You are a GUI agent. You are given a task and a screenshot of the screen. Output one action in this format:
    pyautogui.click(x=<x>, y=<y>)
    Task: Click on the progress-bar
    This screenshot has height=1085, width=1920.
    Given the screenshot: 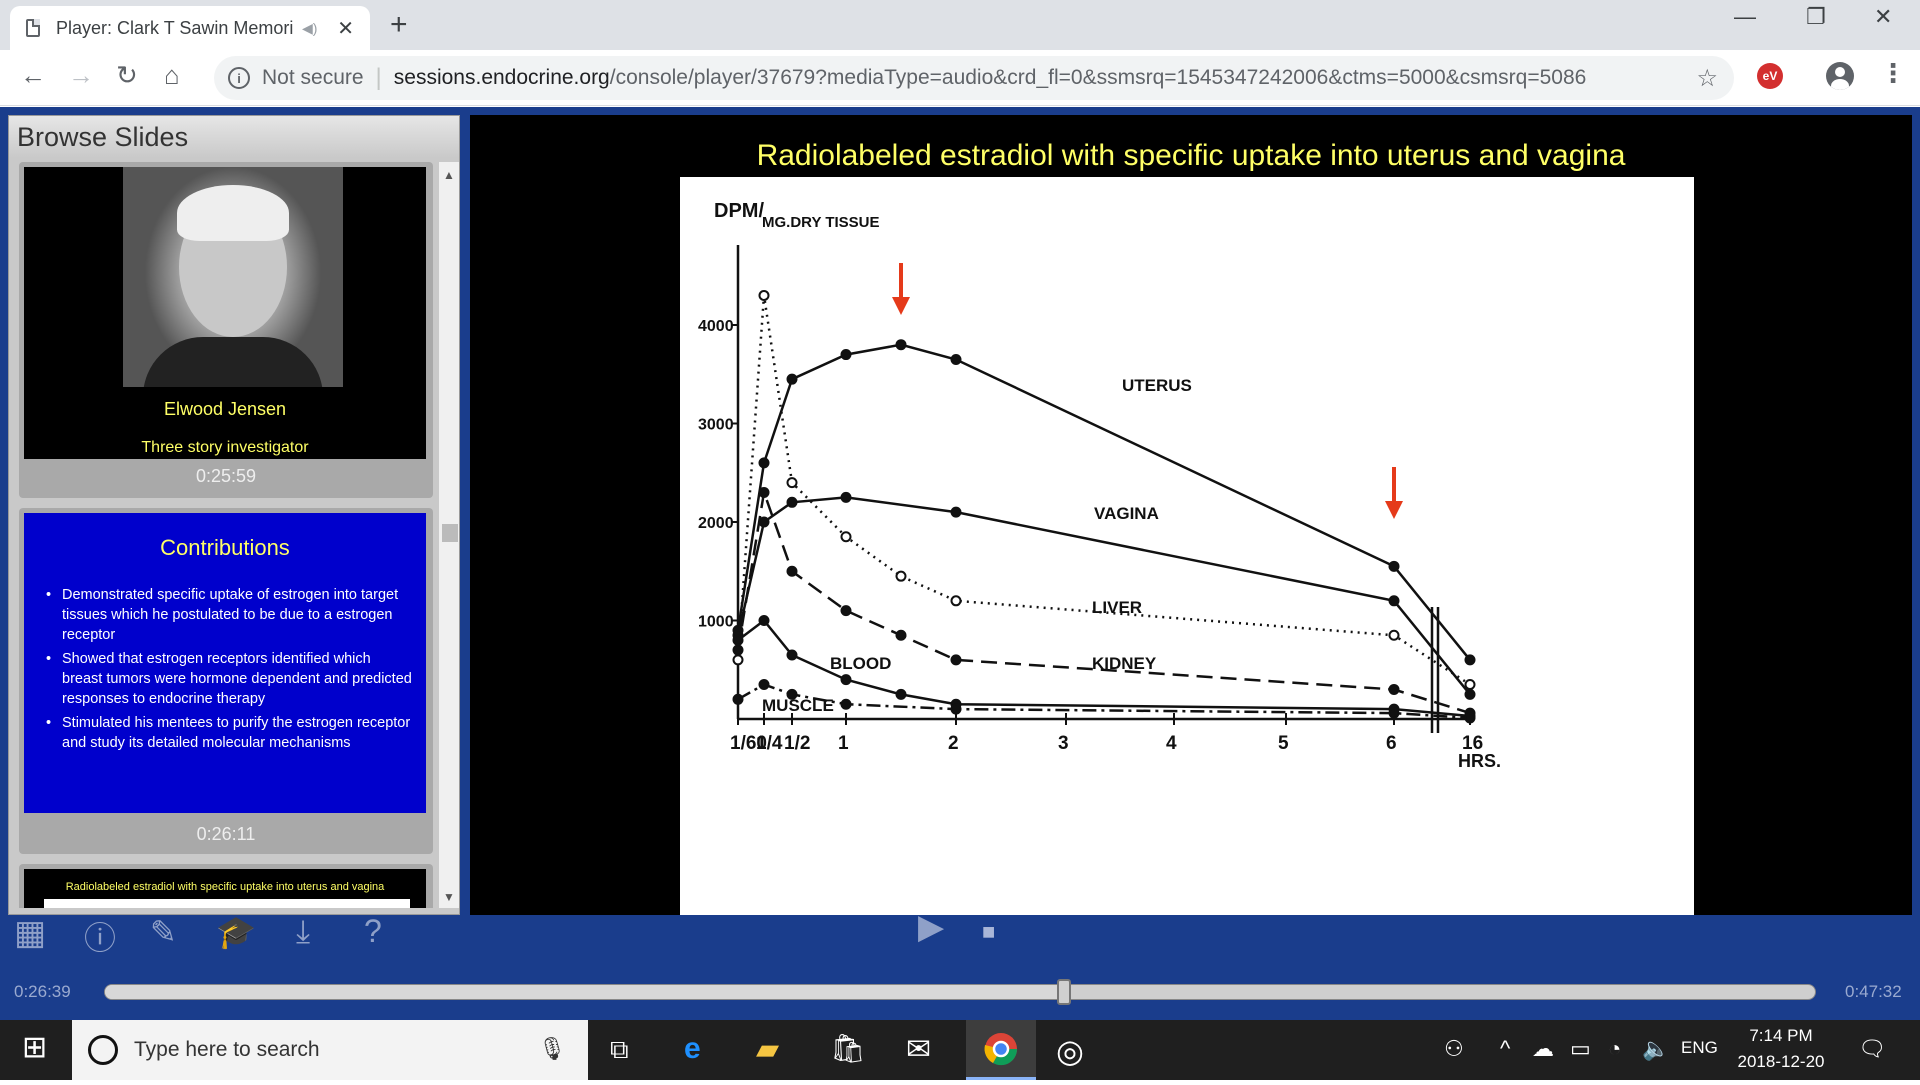 What is the action you would take?
    pyautogui.click(x=960, y=992)
    